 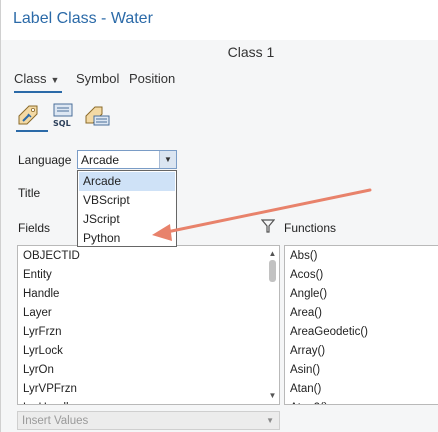 What do you see at coordinates (310, 228) in the screenshot?
I see `functions-label: Functions` at bounding box center [310, 228].